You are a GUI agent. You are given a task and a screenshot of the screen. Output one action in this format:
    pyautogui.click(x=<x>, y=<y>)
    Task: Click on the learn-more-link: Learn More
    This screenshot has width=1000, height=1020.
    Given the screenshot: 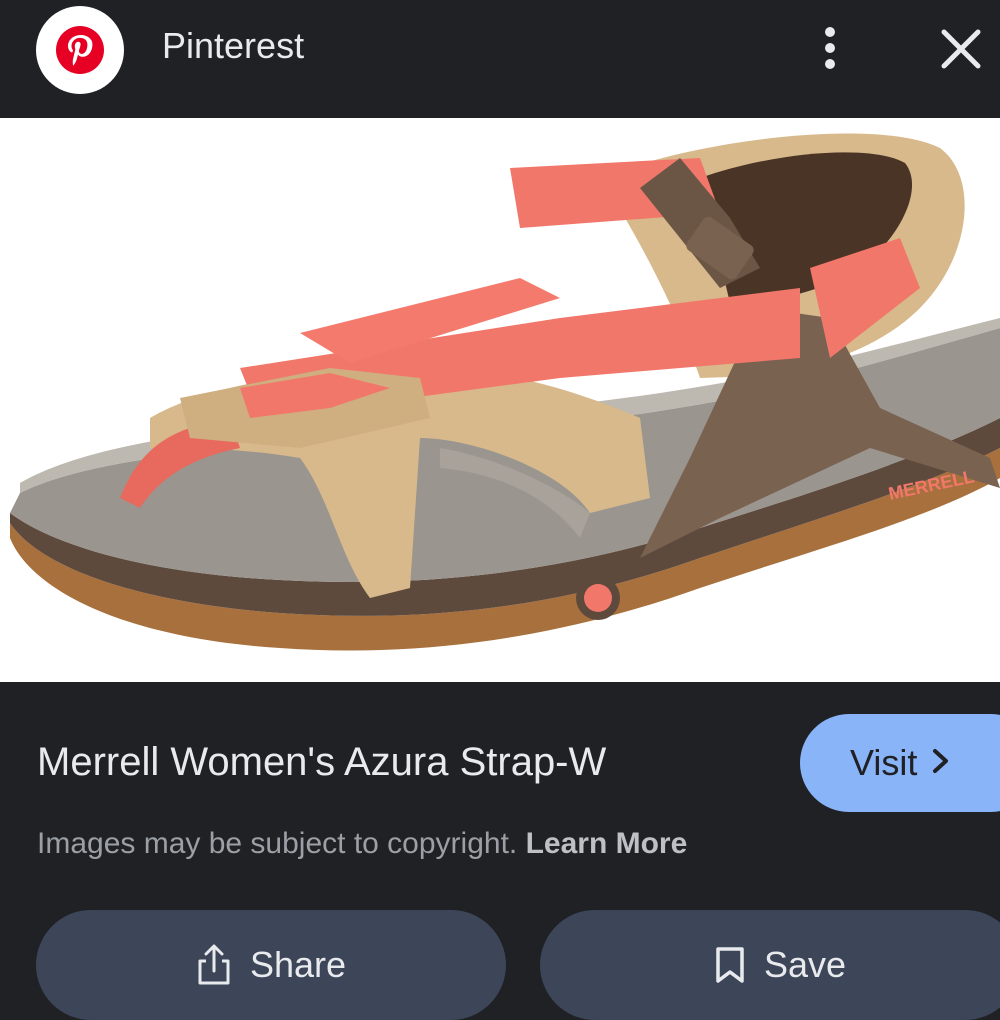 What is the action you would take?
    pyautogui.click(x=607, y=843)
    